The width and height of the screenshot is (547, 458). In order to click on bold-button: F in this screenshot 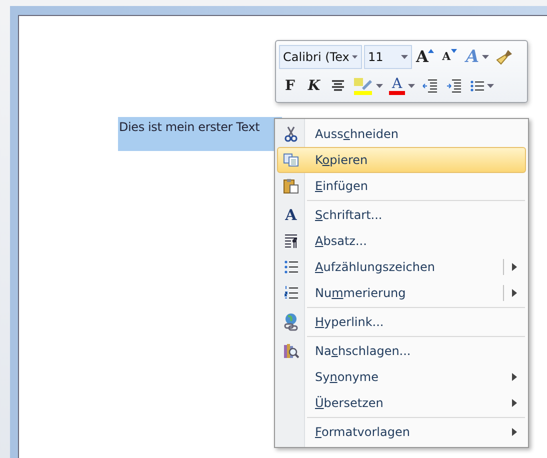, I will do `click(290, 86)`.